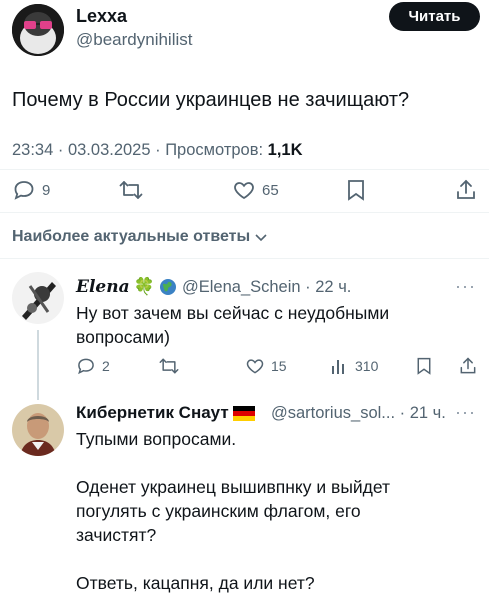 The width and height of the screenshot is (489, 600). What do you see at coordinates (134, 40) in the screenshot?
I see `author-handle: @beardynihilist` at bounding box center [134, 40].